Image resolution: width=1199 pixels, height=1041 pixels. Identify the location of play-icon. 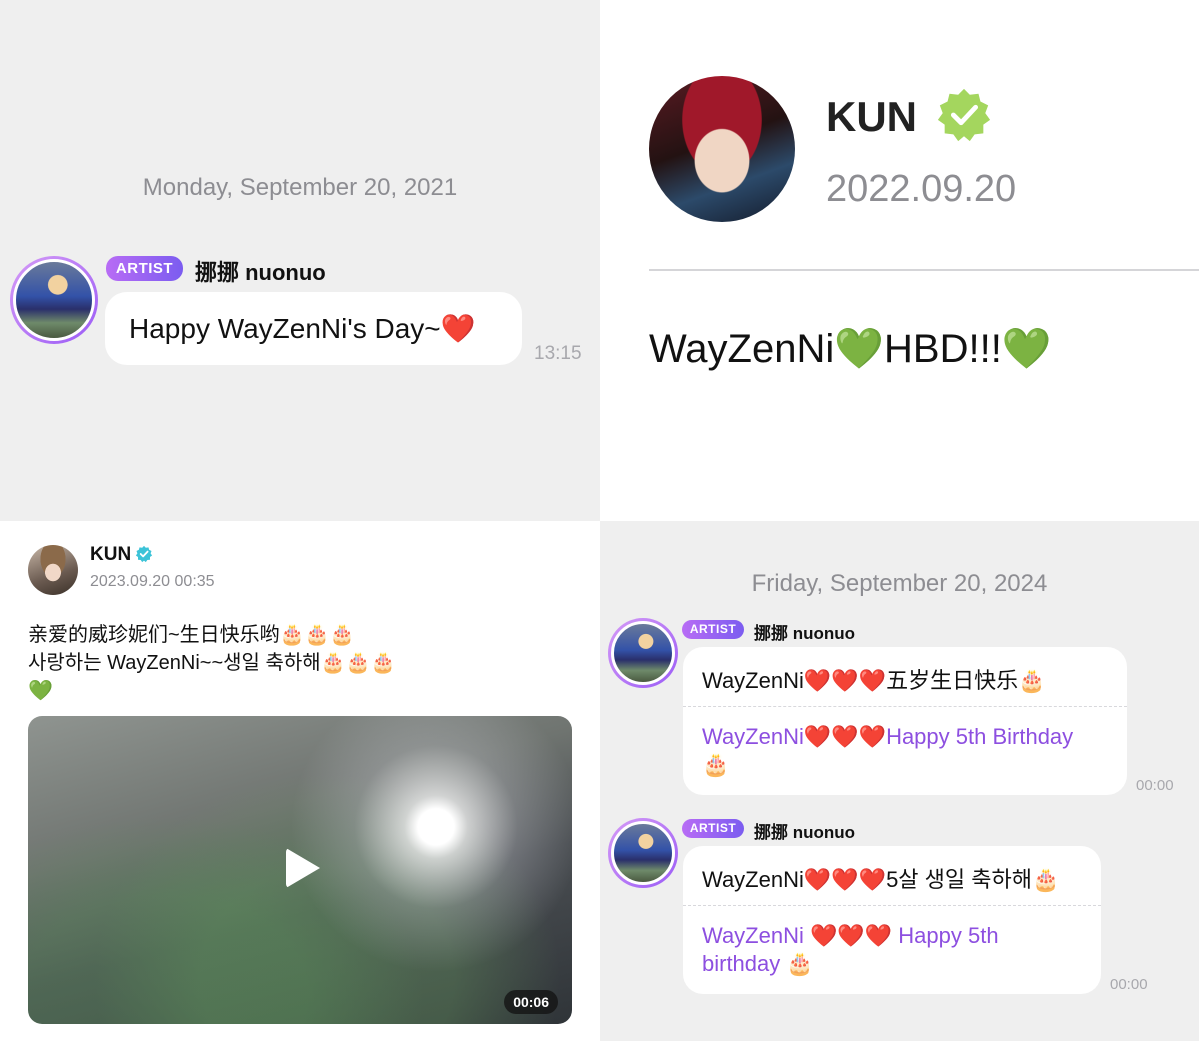
(303, 868).